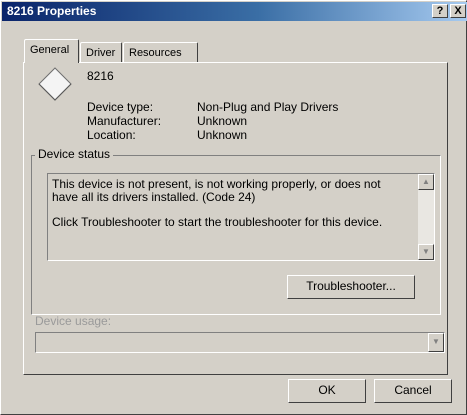 This screenshot has height=415, width=467. I want to click on location-value: Unknown, so click(222, 135).